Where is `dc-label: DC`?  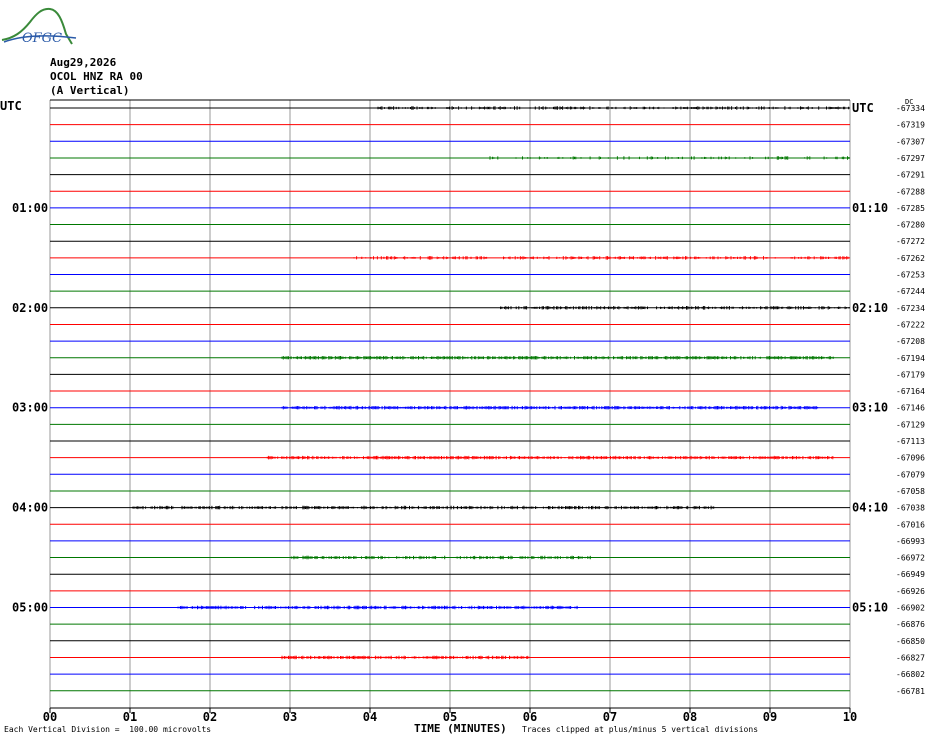
dc-label: DC is located at coordinates (909, 102).